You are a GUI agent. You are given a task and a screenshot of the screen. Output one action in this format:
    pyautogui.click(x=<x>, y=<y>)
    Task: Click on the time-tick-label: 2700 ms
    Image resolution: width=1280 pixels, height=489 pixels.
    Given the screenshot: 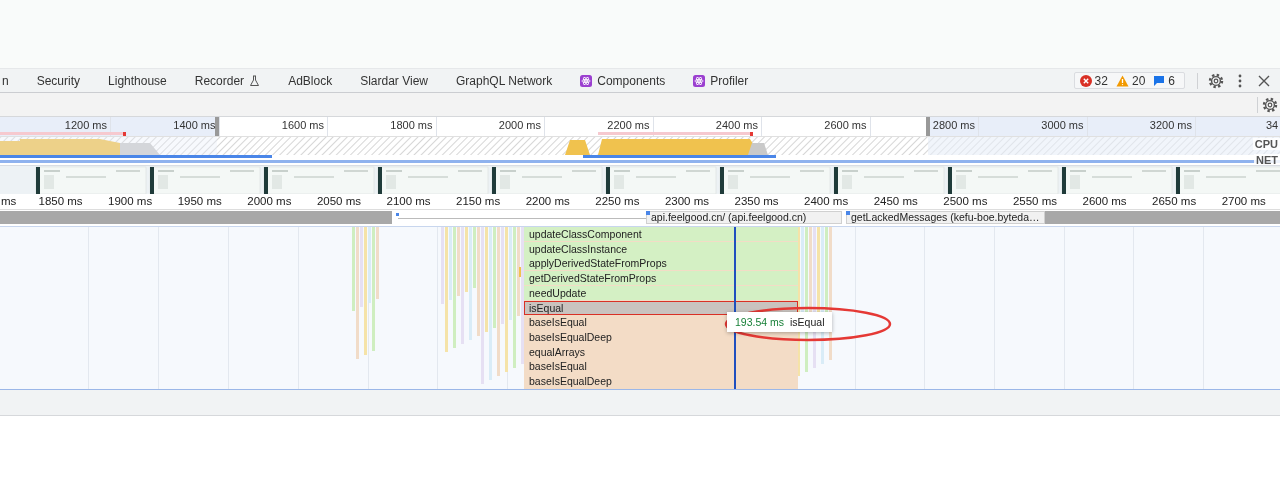 What is the action you would take?
    pyautogui.click(x=1243, y=201)
    